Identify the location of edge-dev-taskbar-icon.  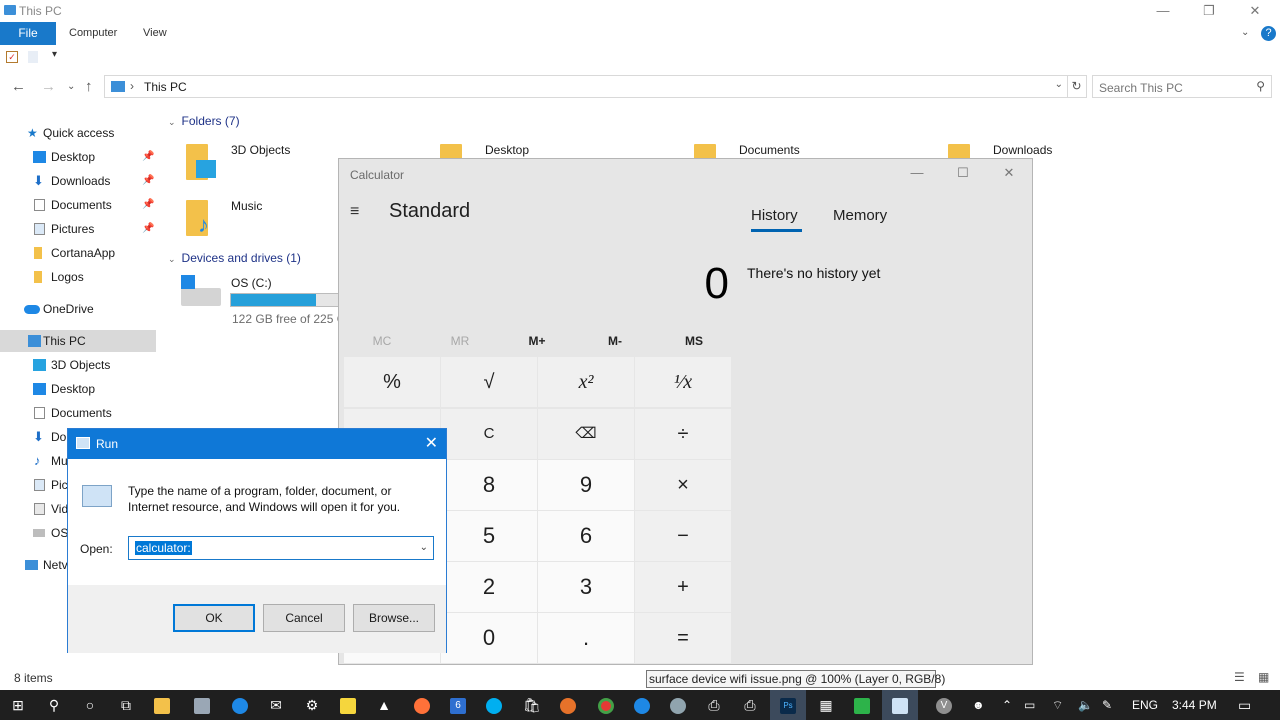
(642, 705).